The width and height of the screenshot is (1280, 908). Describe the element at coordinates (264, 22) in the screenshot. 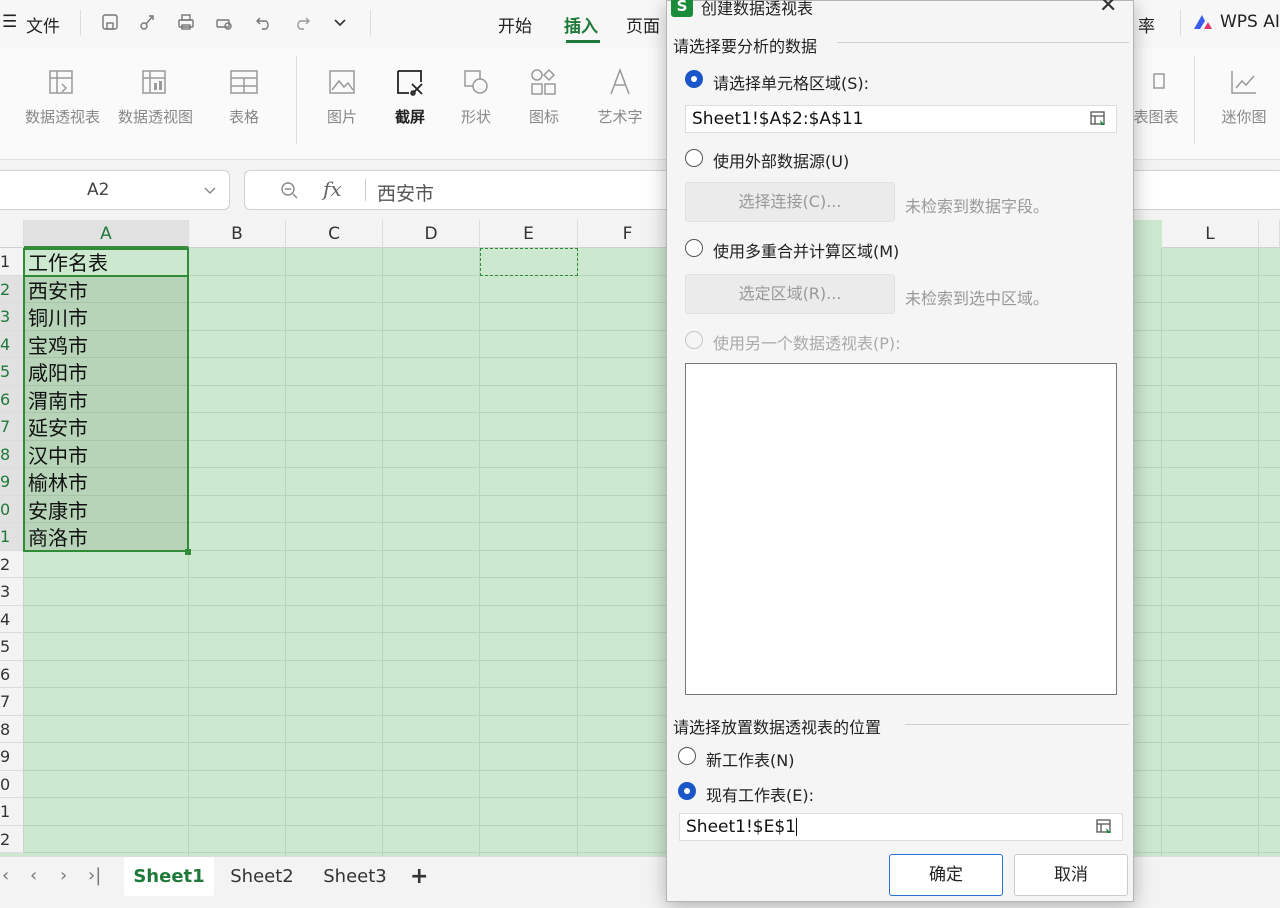

I see `undo-icon` at that location.